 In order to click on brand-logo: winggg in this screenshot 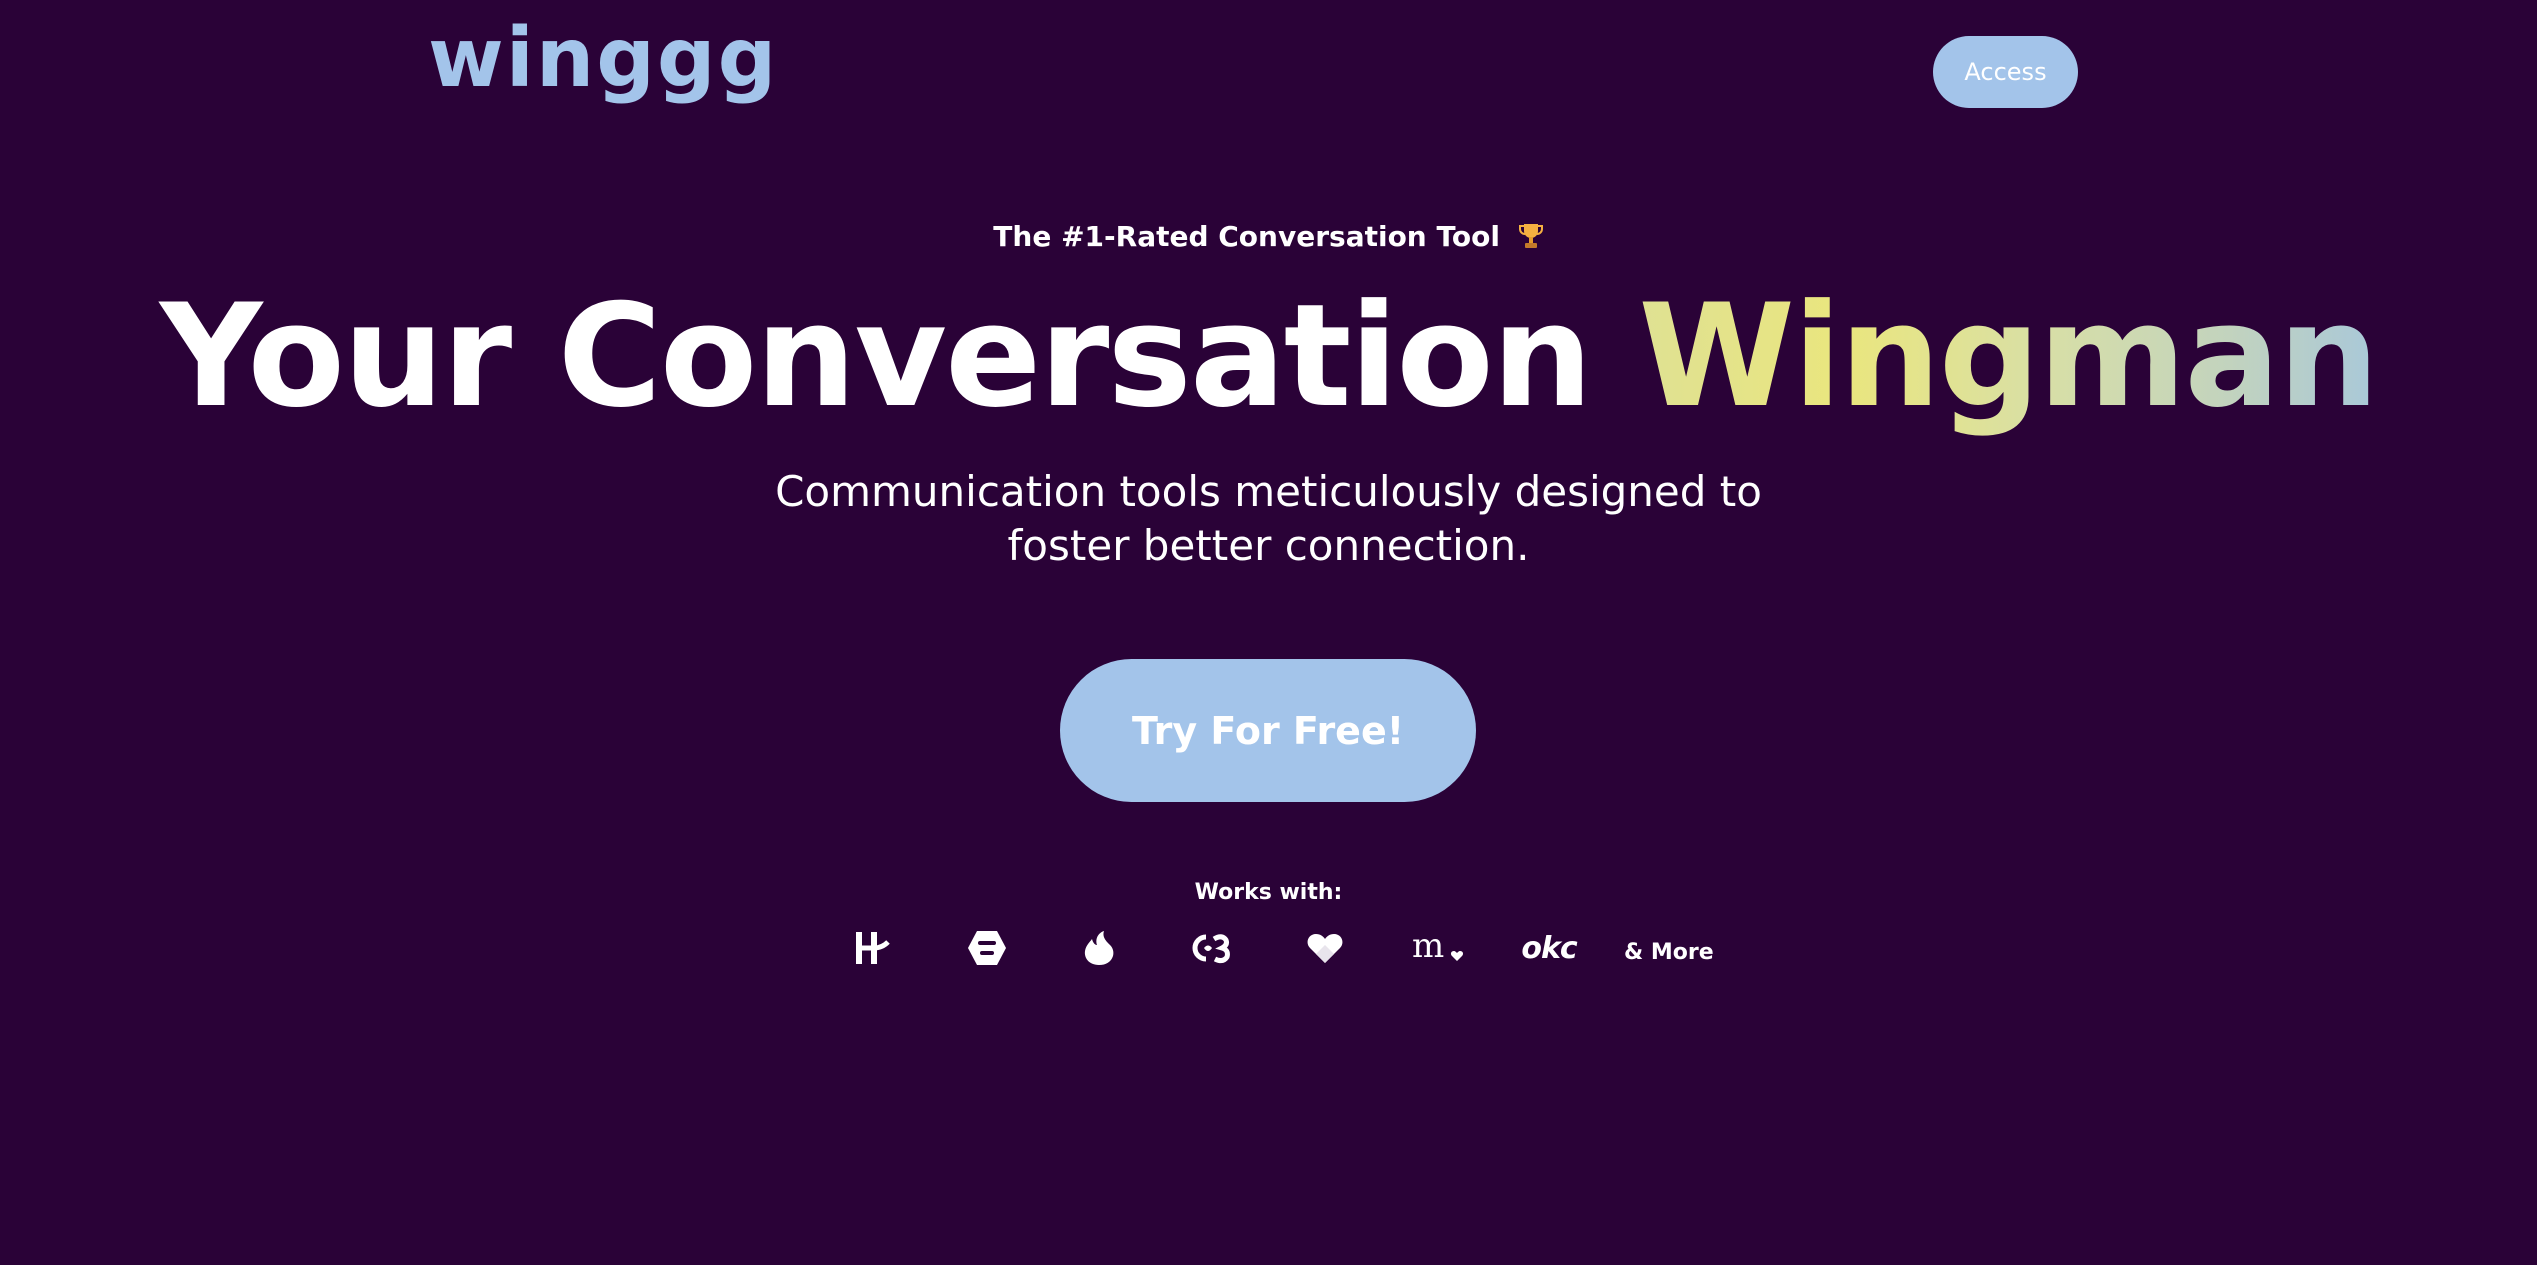, I will do `click(603, 59)`.